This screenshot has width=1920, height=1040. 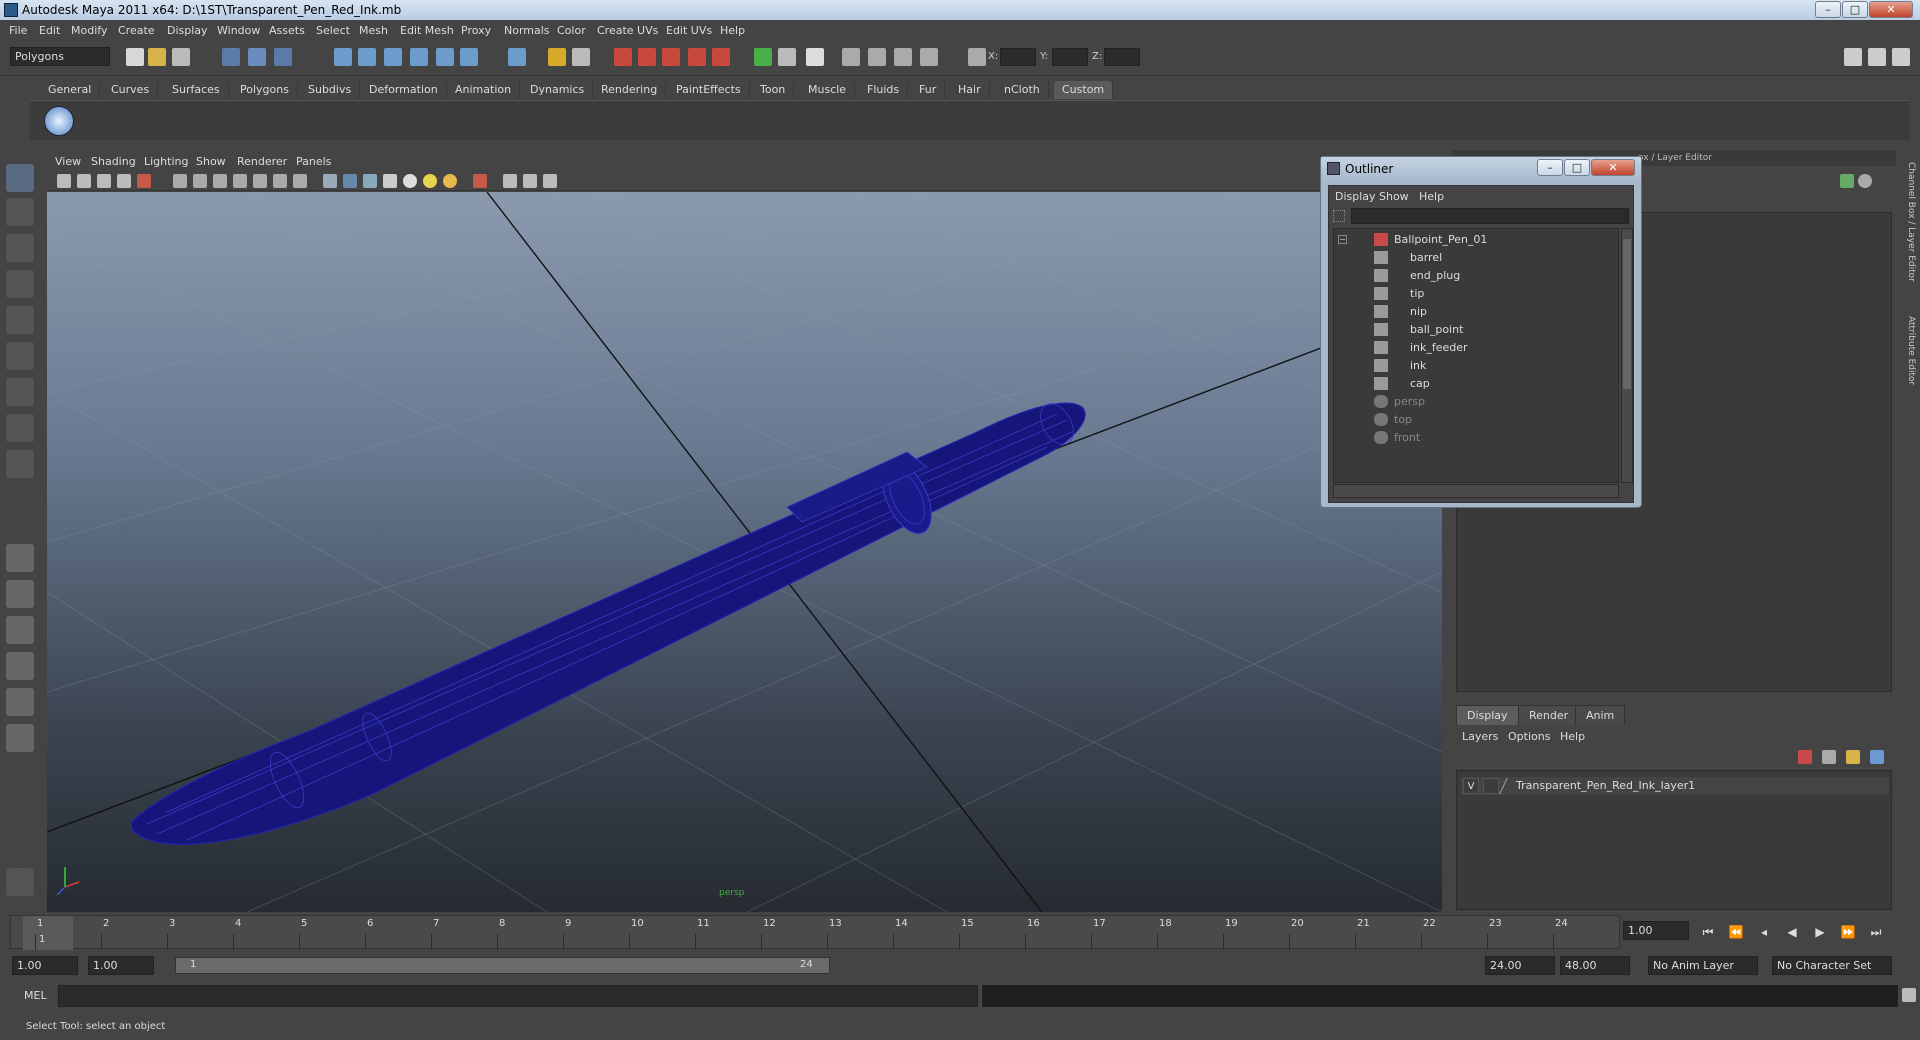 I want to click on tree-label: nip, so click(x=1418, y=311).